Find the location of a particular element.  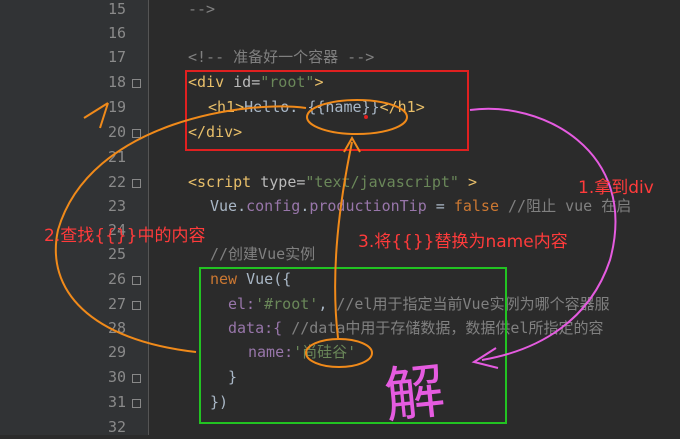

annotation-step2: 2.查找{{}}中的内容 is located at coordinates (125, 236).